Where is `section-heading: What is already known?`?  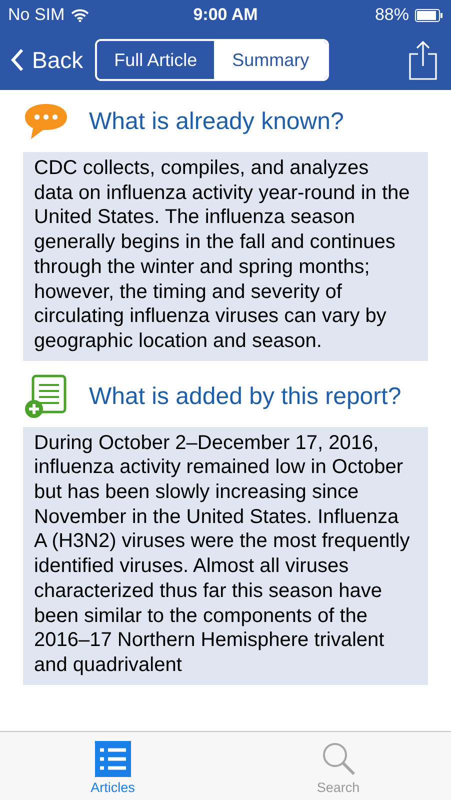 section-heading: What is already known? is located at coordinates (216, 122).